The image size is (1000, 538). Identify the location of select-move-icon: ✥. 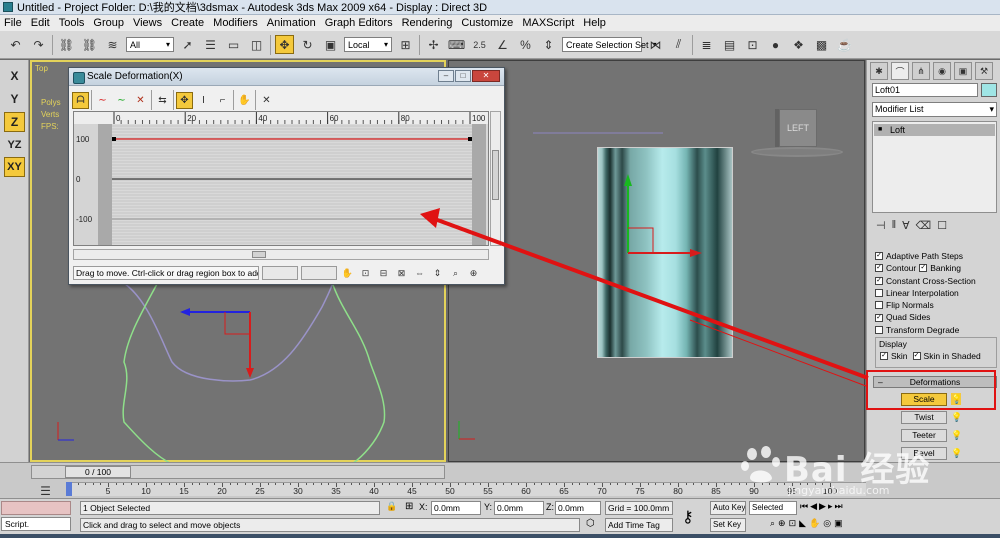
(284, 44).